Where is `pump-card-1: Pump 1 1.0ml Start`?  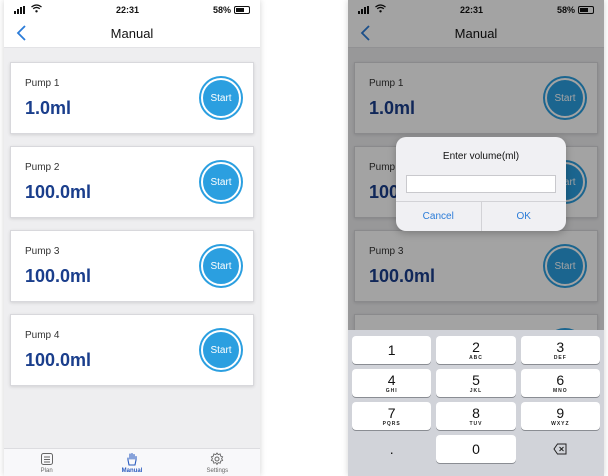 pump-card-1: Pump 1 1.0ml Start is located at coordinates (132, 98).